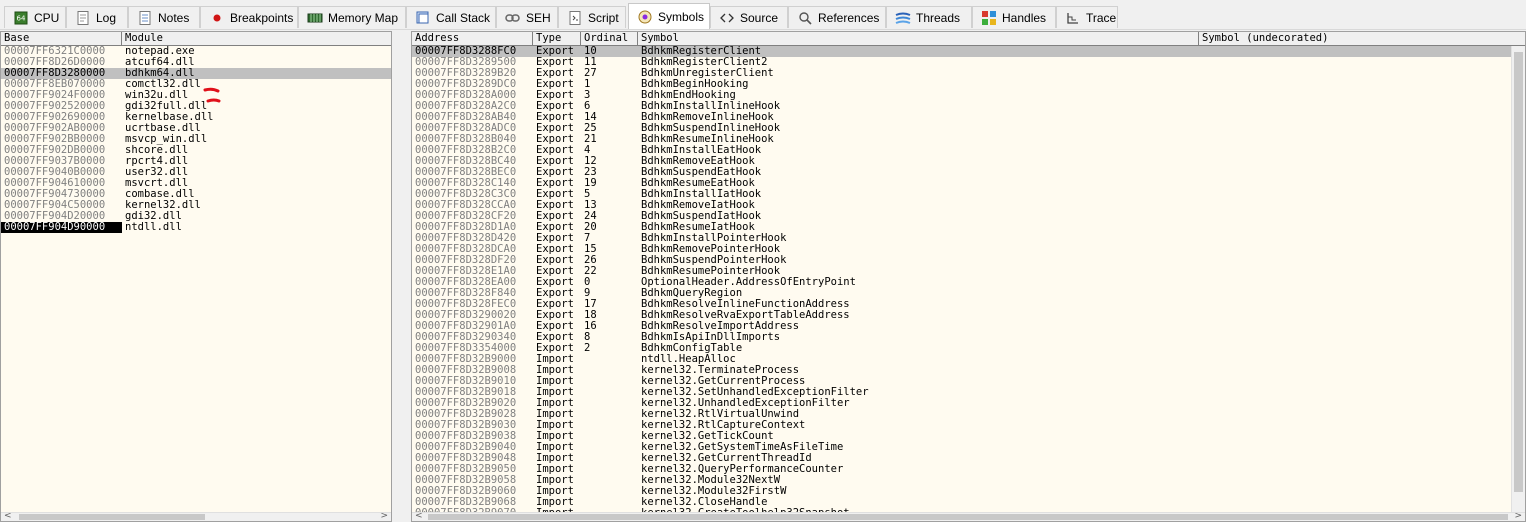  Describe the element at coordinates (196, 128) in the screenshot. I see `module-row: 00007FF902AB0000 ucrtbase.dll` at that location.